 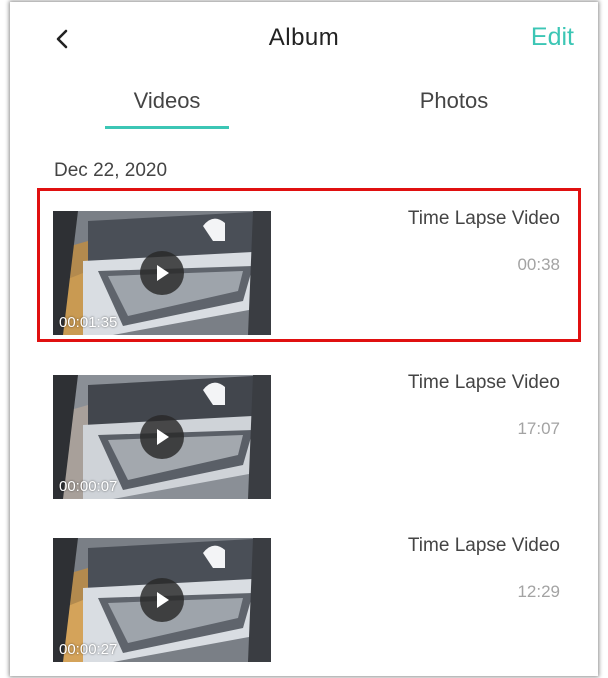 I want to click on tab-photos: Photos, so click(x=454, y=101).